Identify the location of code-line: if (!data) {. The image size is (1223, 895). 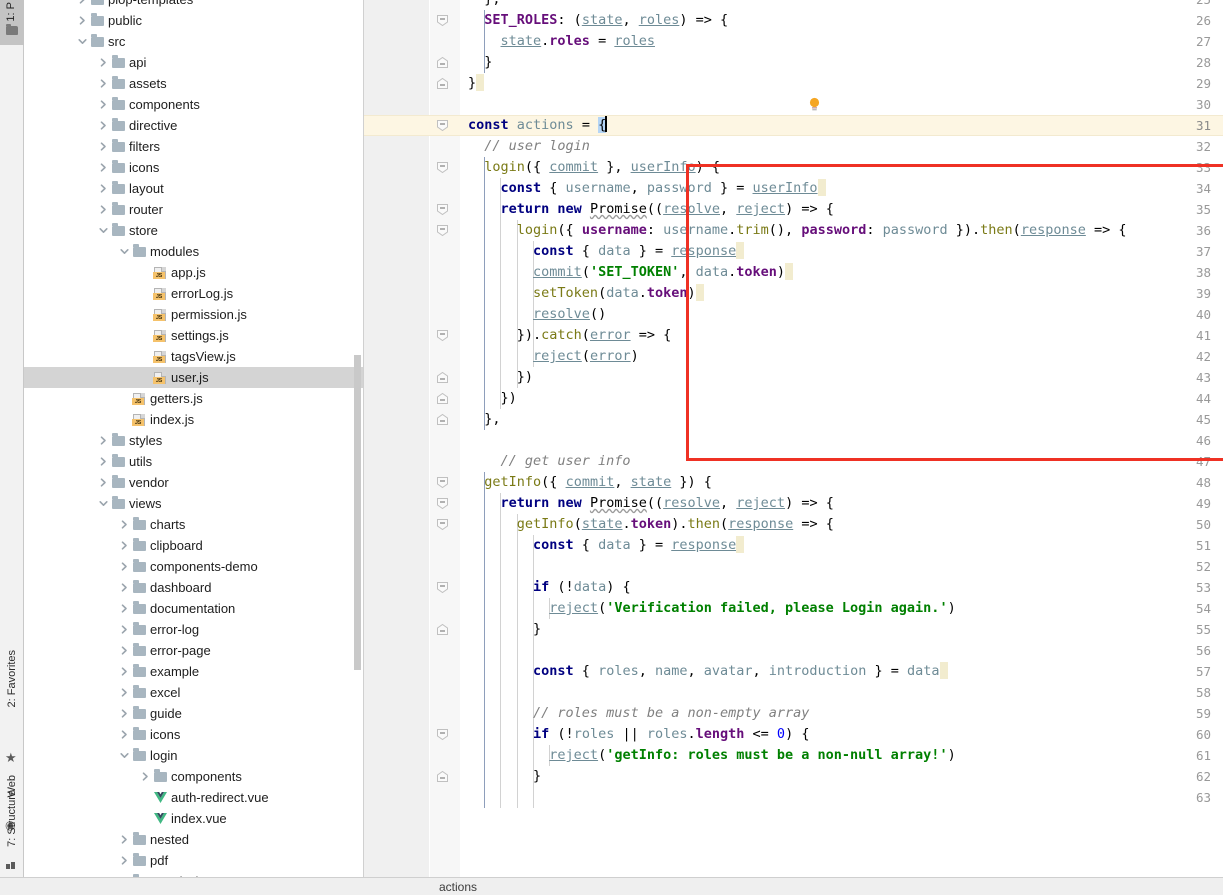
(549, 587).